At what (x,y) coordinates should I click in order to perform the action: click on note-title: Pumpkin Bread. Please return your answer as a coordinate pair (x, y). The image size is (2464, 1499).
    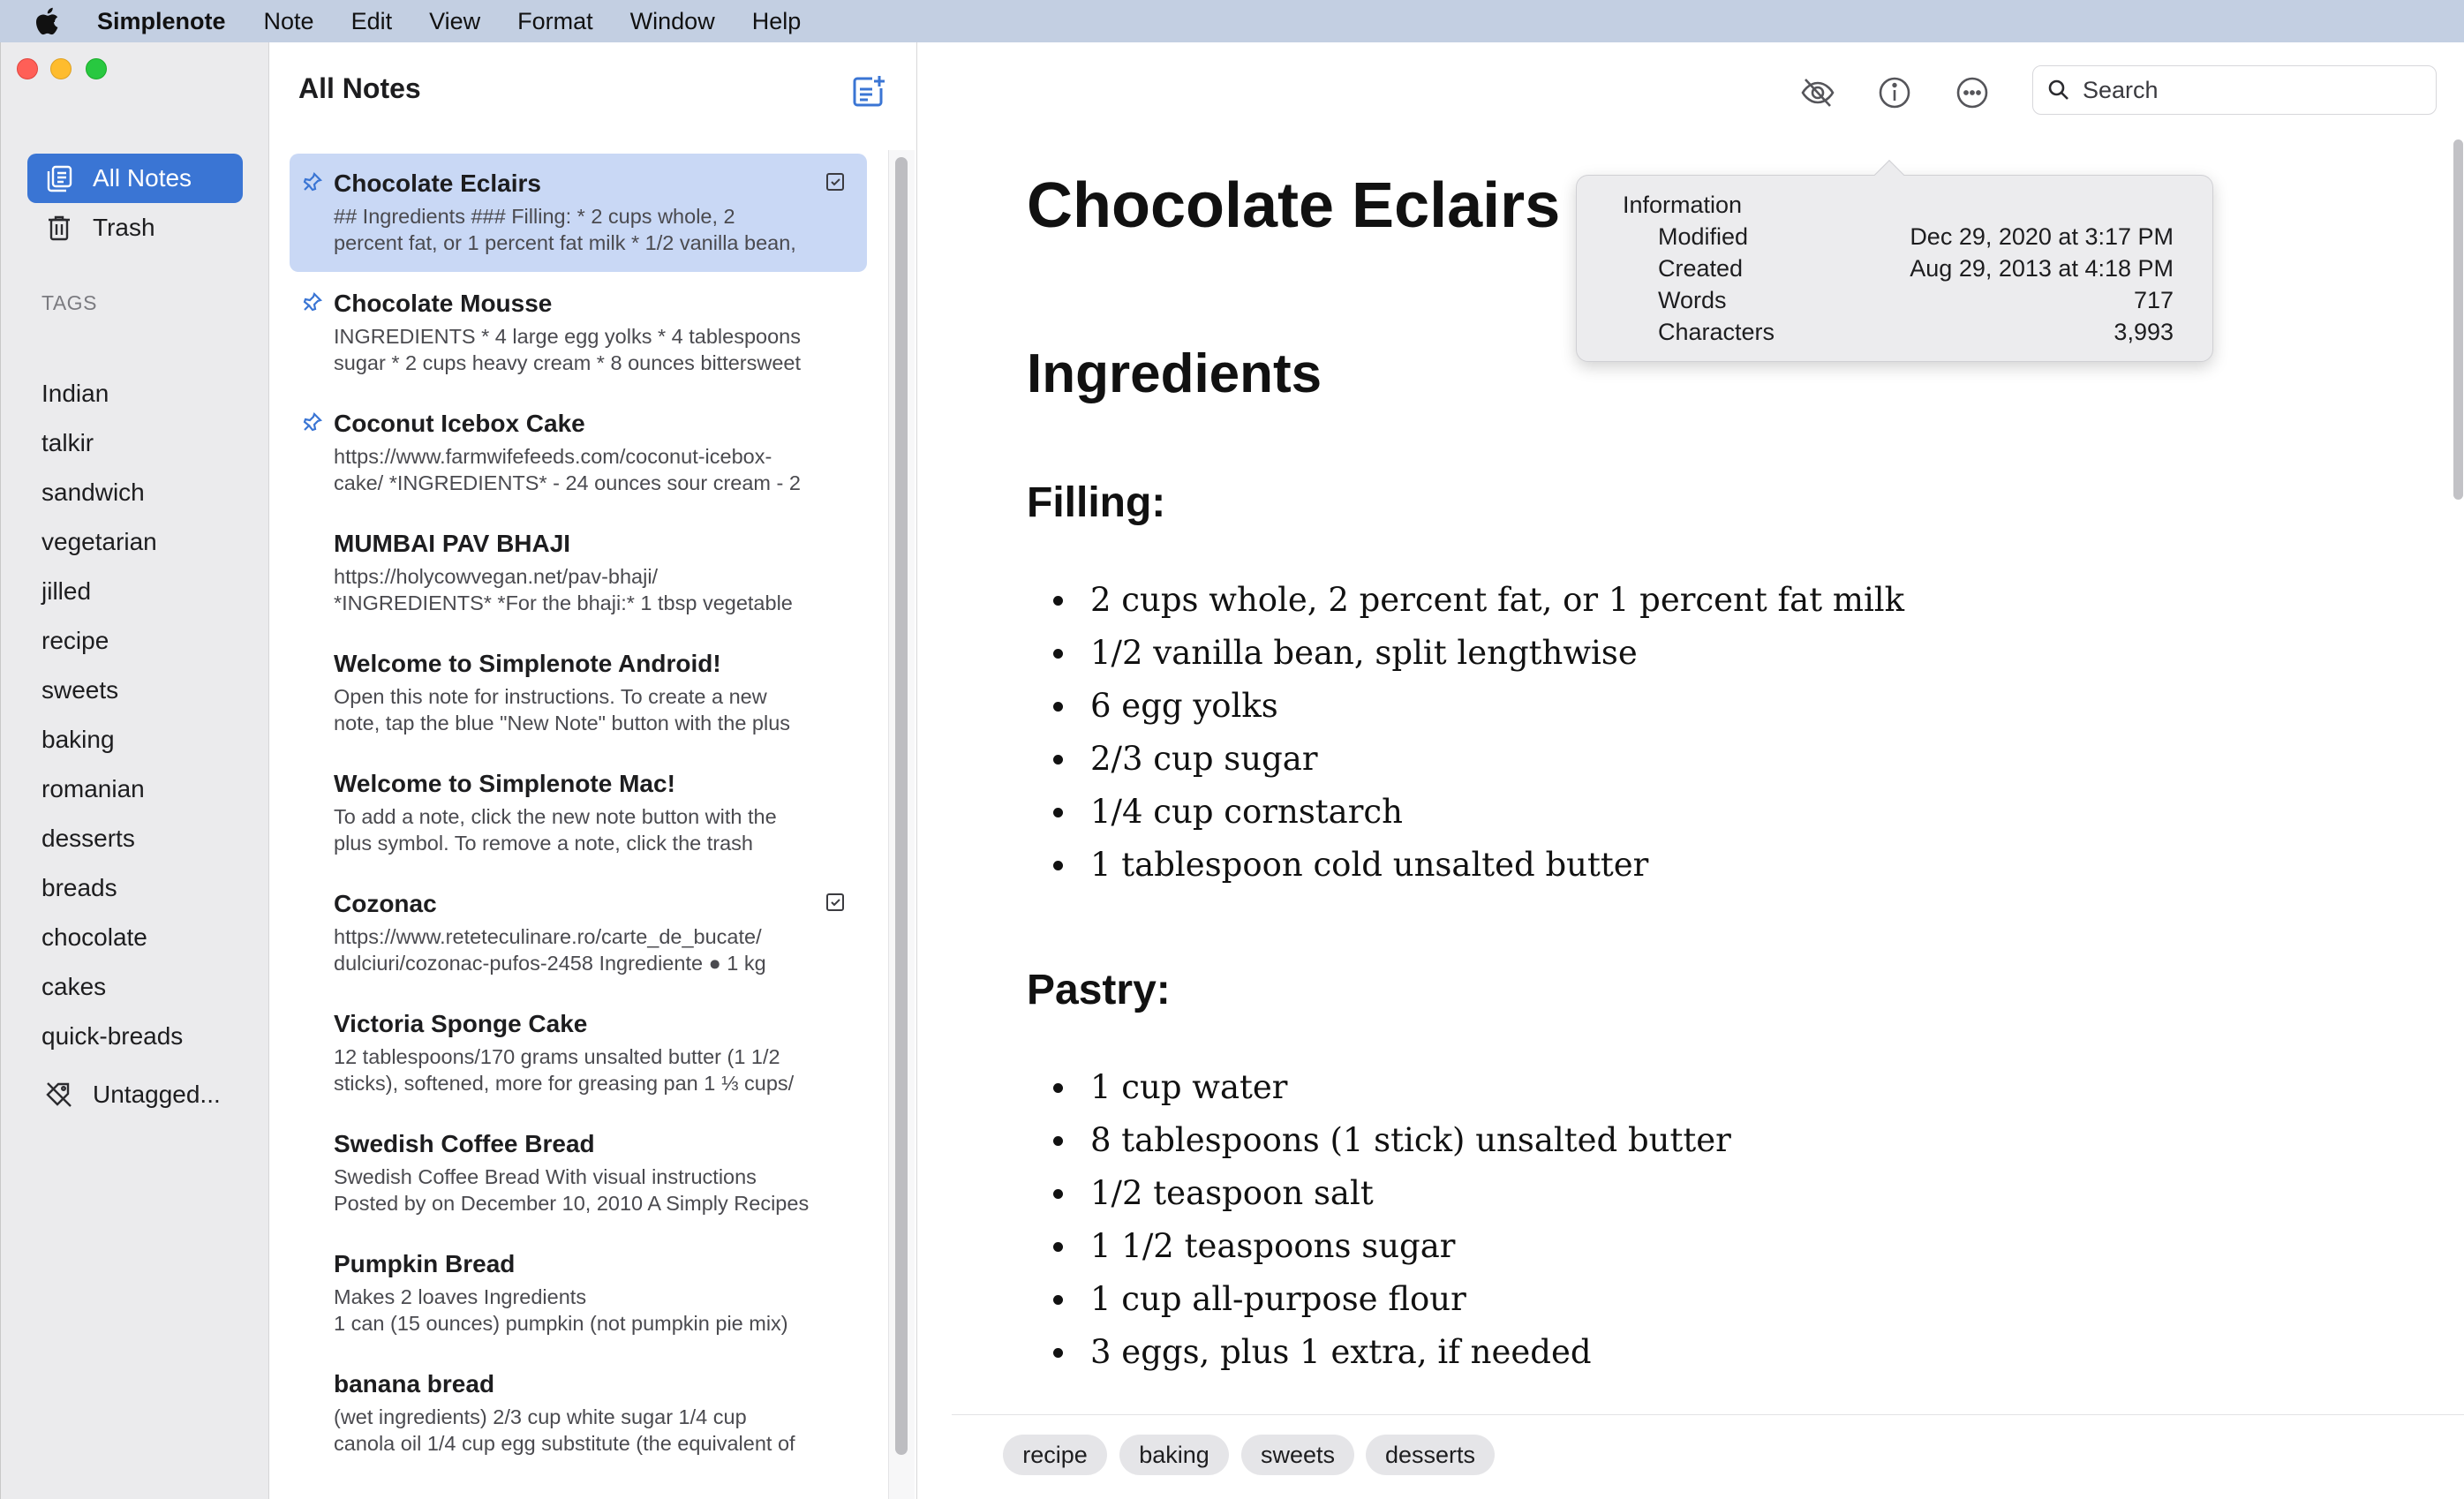
    Looking at the image, I should click on (425, 1263).